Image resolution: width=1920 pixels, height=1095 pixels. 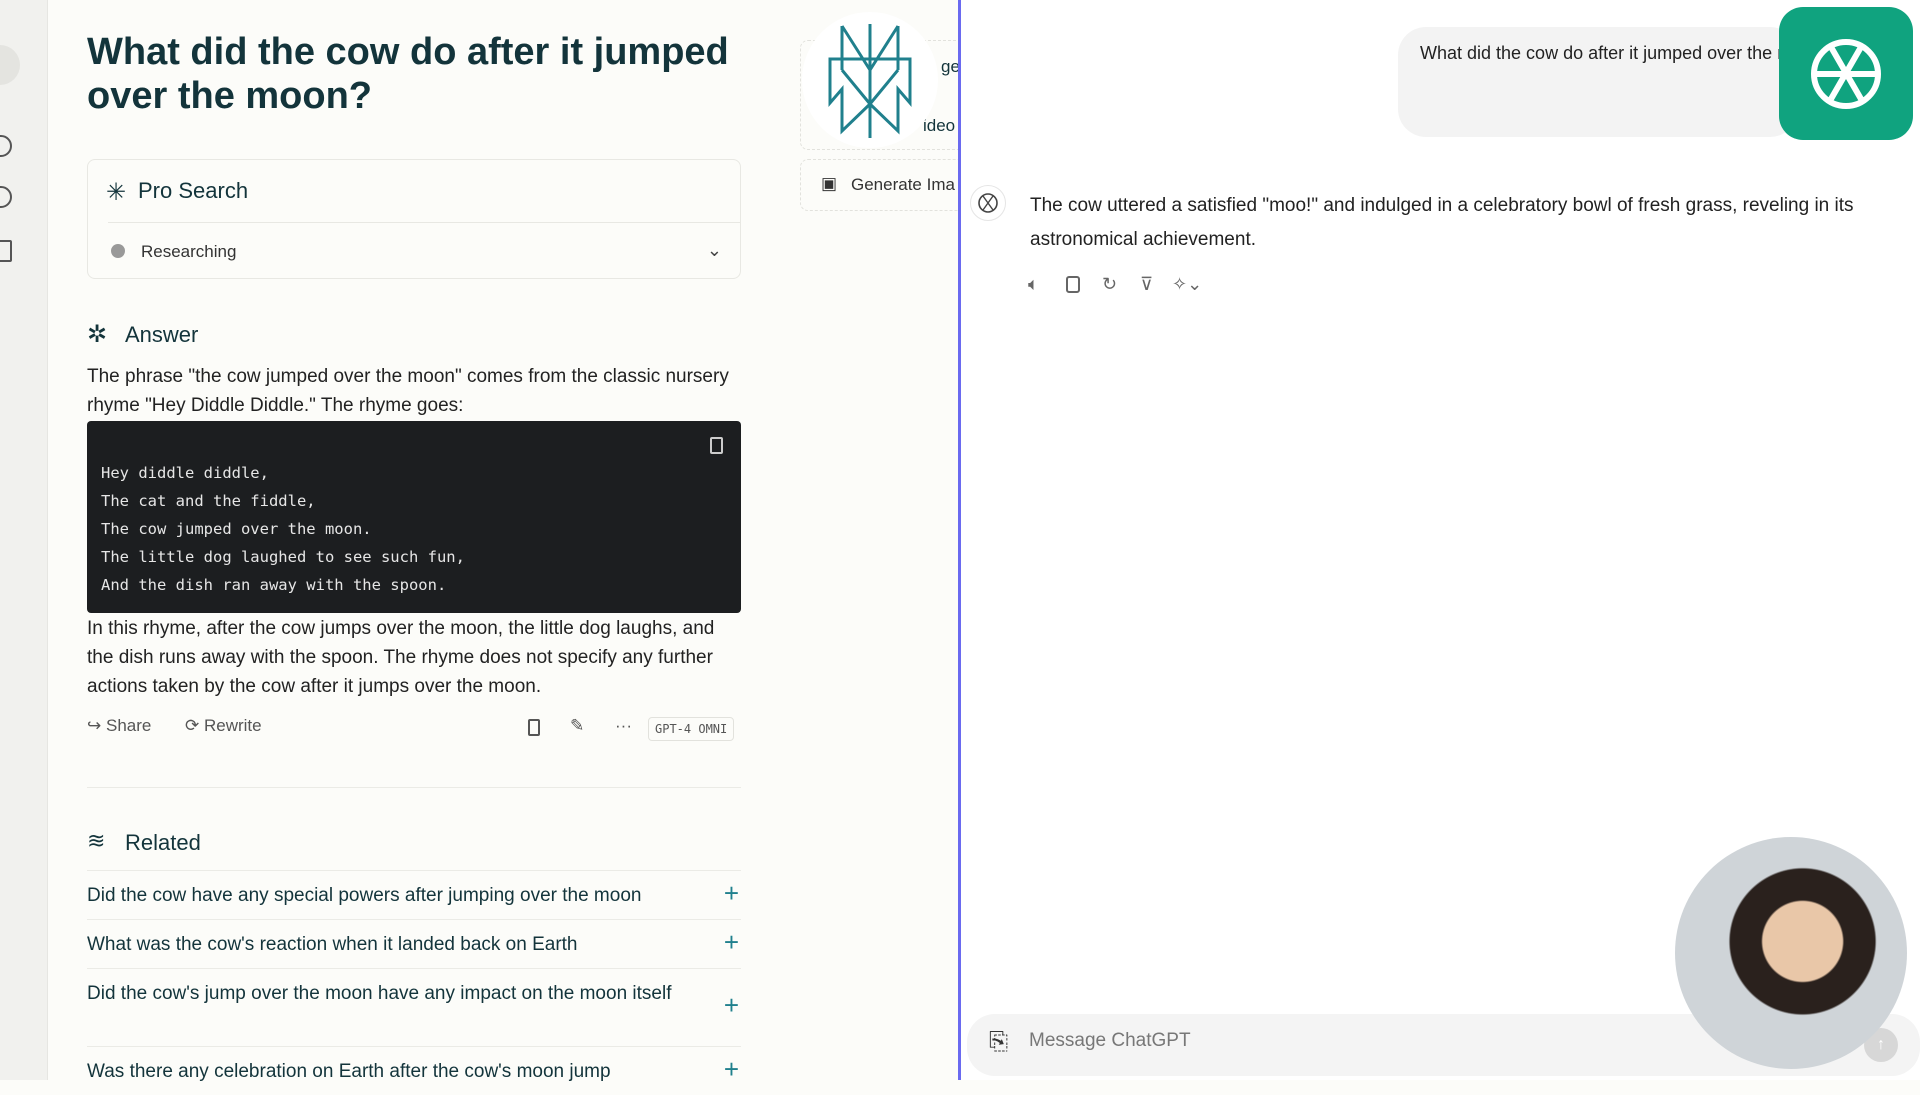 I want to click on chevron-down-icon: ⌄, so click(x=714, y=250).